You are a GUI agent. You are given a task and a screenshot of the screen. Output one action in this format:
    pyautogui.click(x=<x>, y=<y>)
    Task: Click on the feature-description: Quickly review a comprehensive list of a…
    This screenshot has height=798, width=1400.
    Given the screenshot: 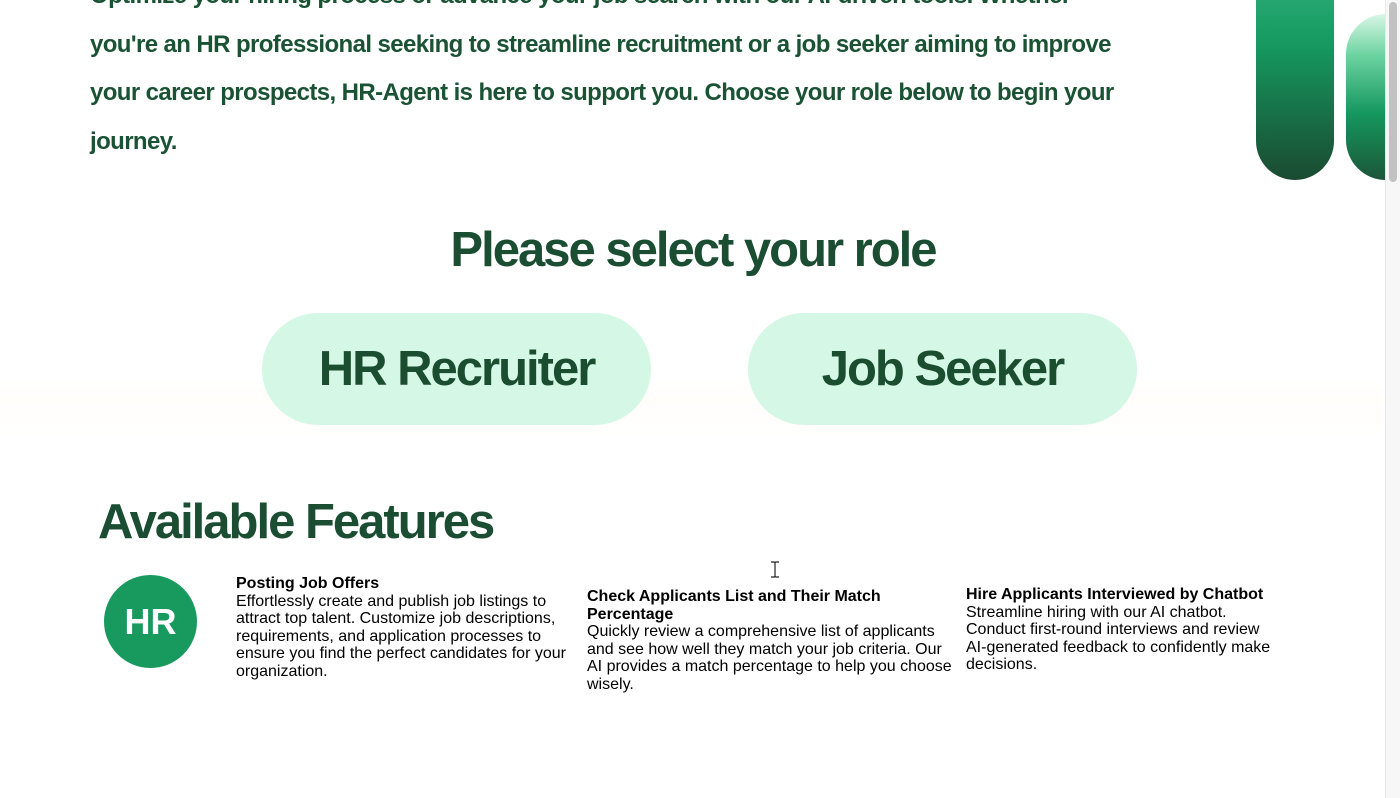 What is the action you would take?
    pyautogui.click(x=769, y=658)
    